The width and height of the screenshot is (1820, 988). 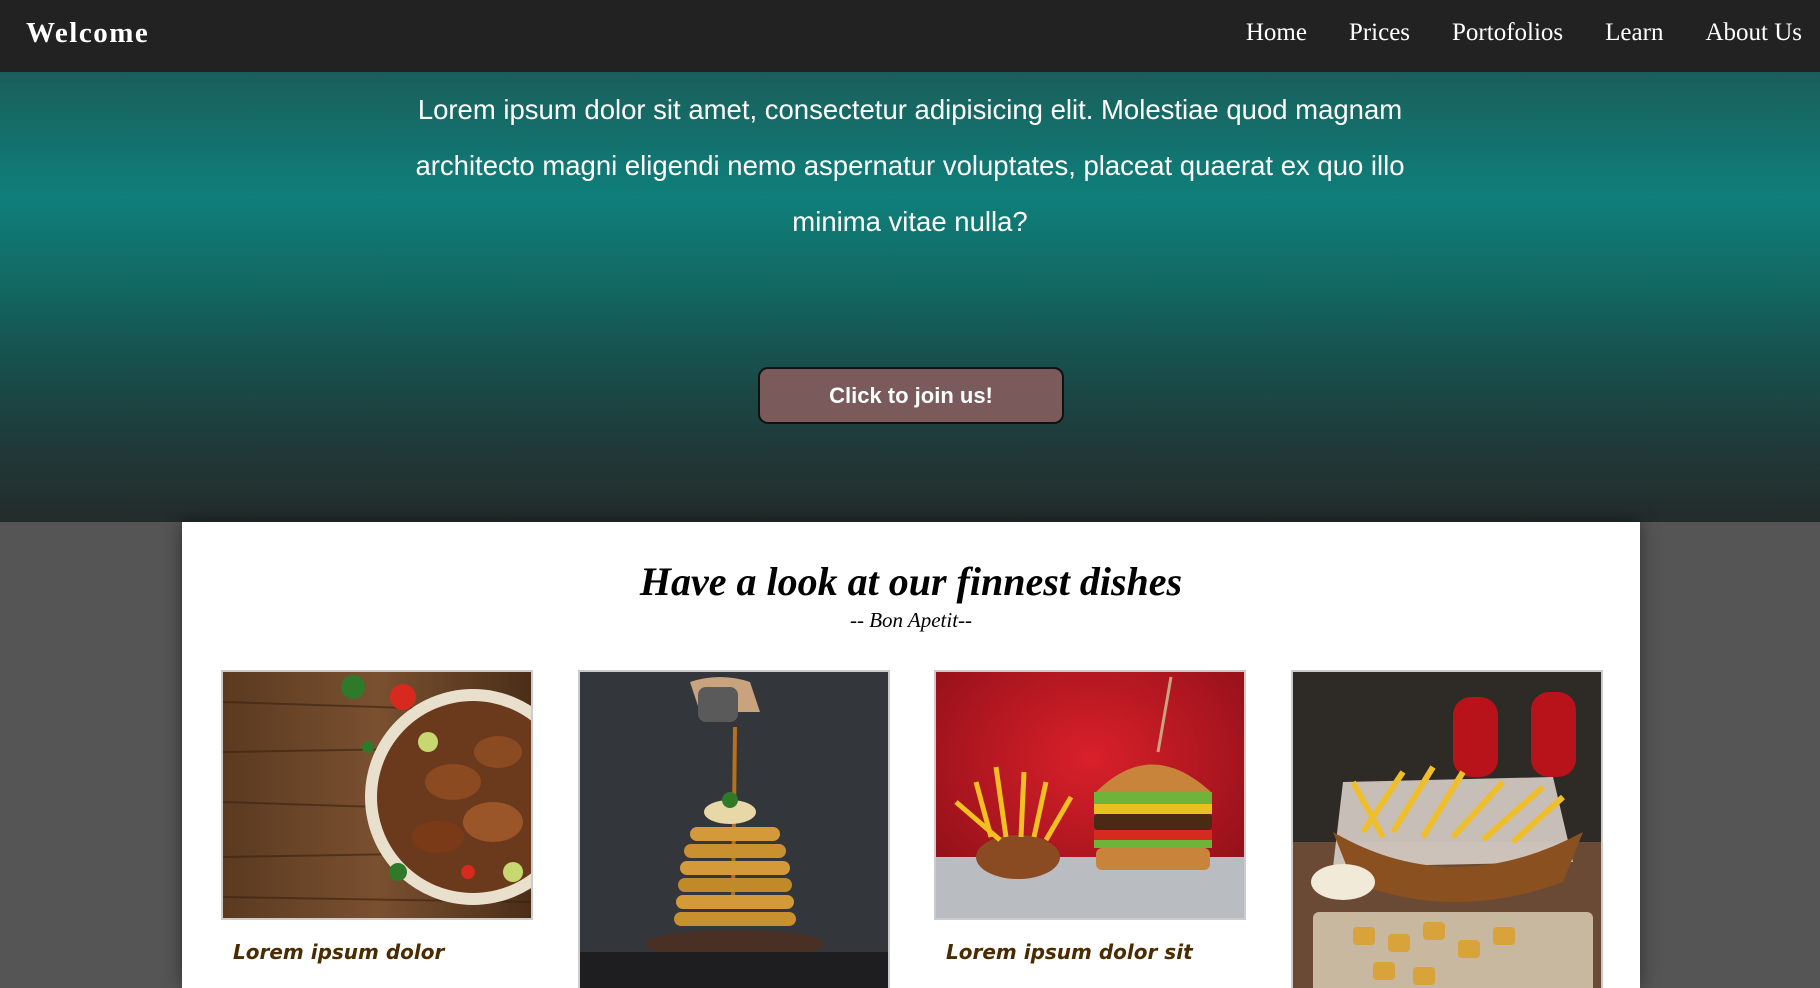 I want to click on nav-link-learn: Learn, so click(x=1634, y=33).